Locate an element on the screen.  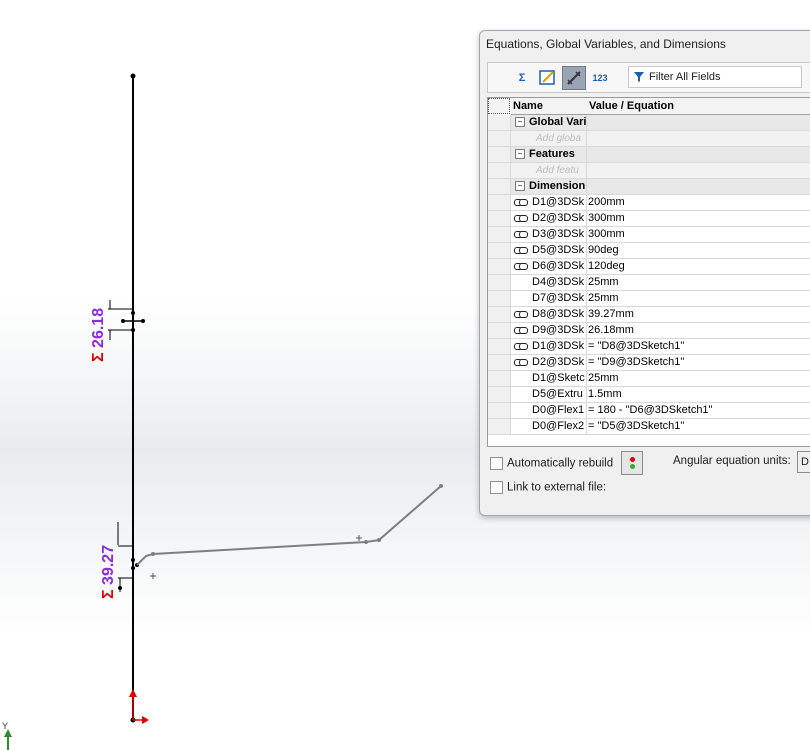
table-row: D7@3DSk 25mm is located at coordinates (649, 299).